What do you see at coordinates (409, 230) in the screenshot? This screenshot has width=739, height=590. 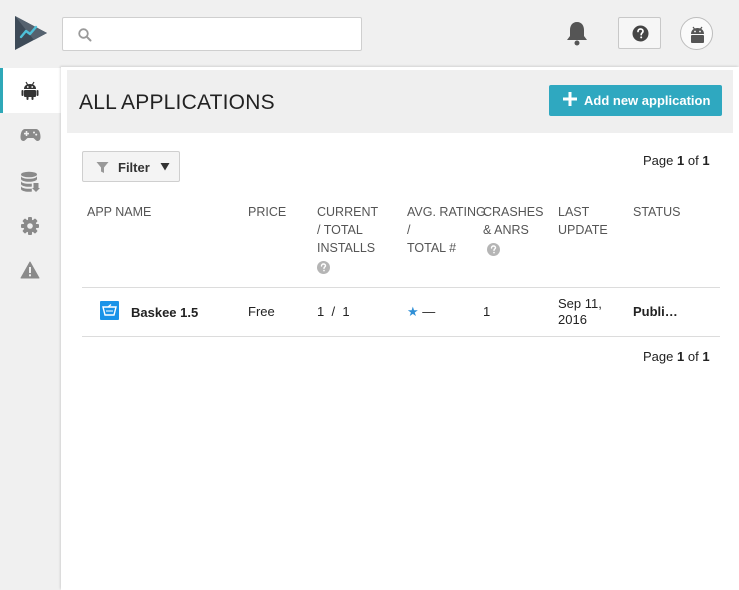 I see `column-header-line: /` at bounding box center [409, 230].